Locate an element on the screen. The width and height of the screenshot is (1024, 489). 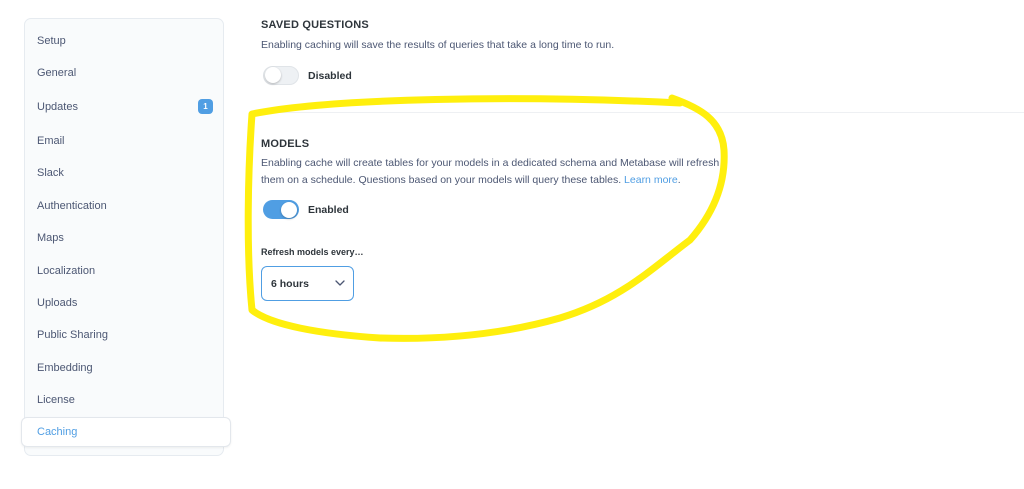
sidebar-item-label: Maps is located at coordinates (50, 238).